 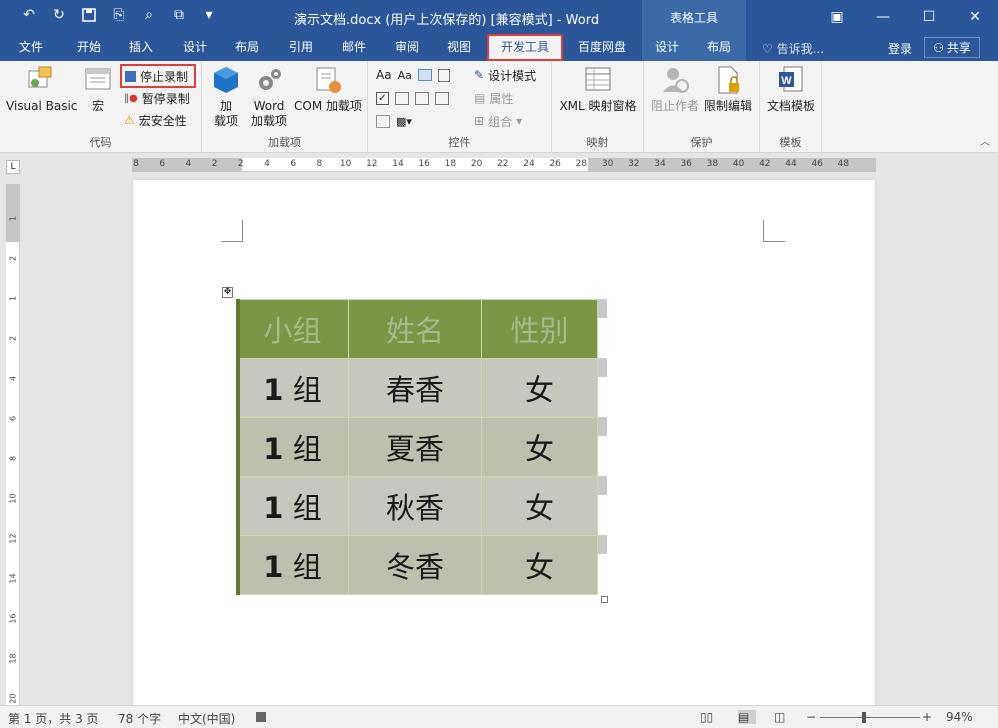 What do you see at coordinates (284, 142) in the screenshot?
I see `group-label-addins: 加载项` at bounding box center [284, 142].